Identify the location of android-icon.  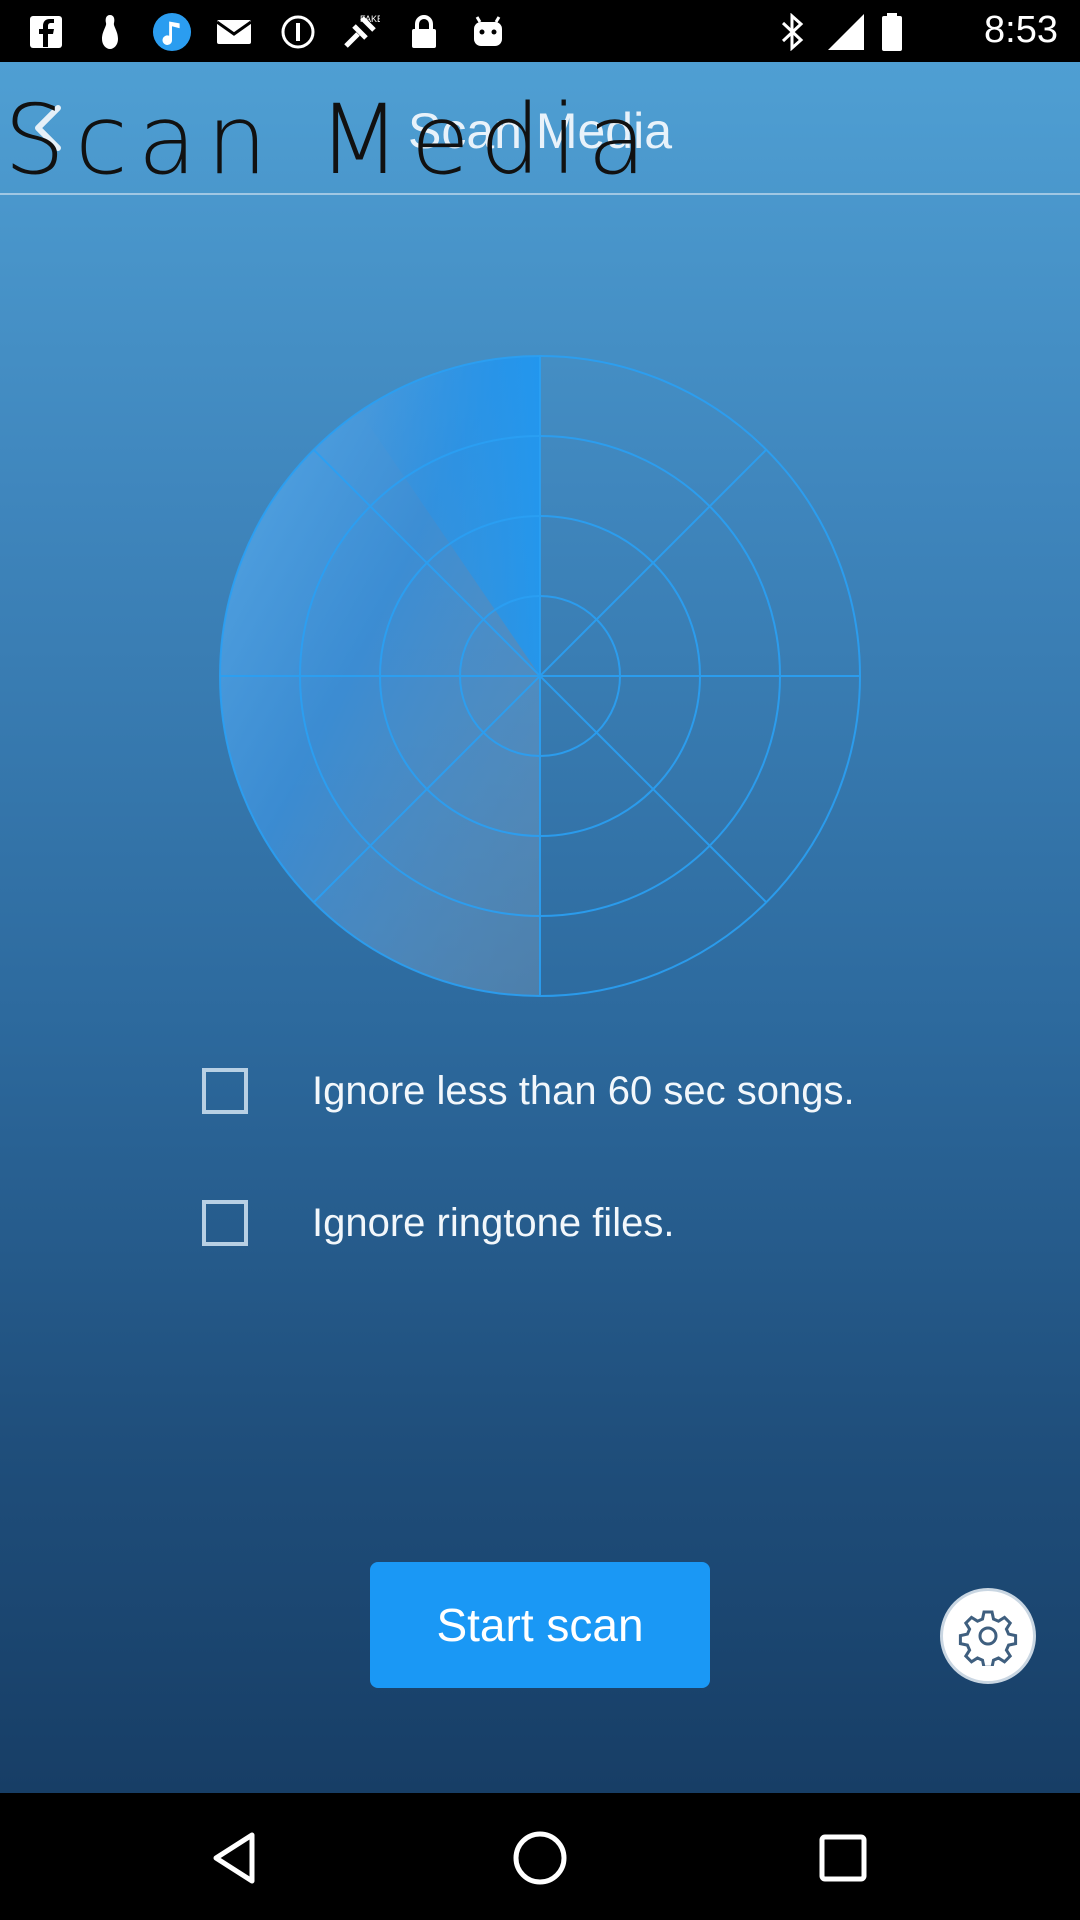
(488, 32).